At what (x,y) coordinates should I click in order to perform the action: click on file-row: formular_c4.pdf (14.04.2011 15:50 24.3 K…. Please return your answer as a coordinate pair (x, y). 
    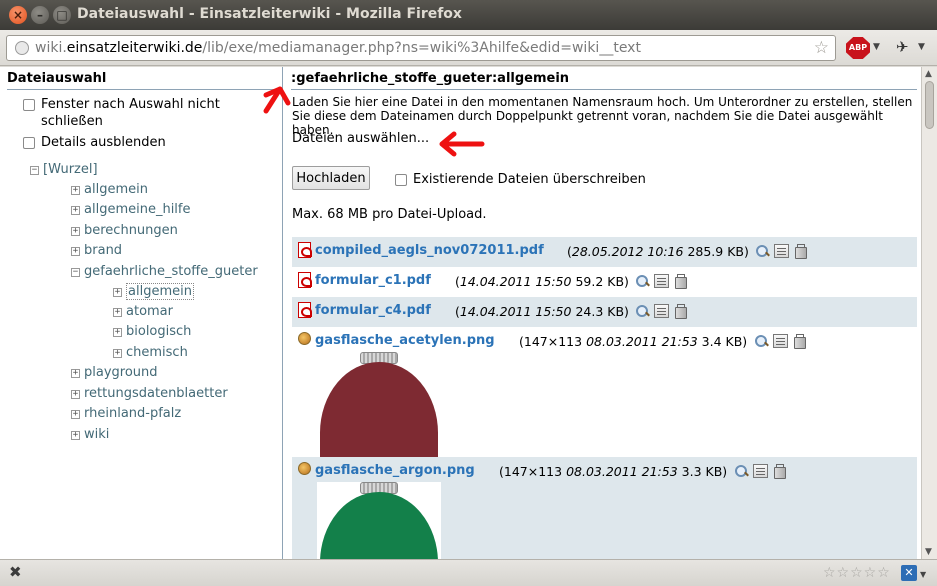
    Looking at the image, I should click on (604, 312).